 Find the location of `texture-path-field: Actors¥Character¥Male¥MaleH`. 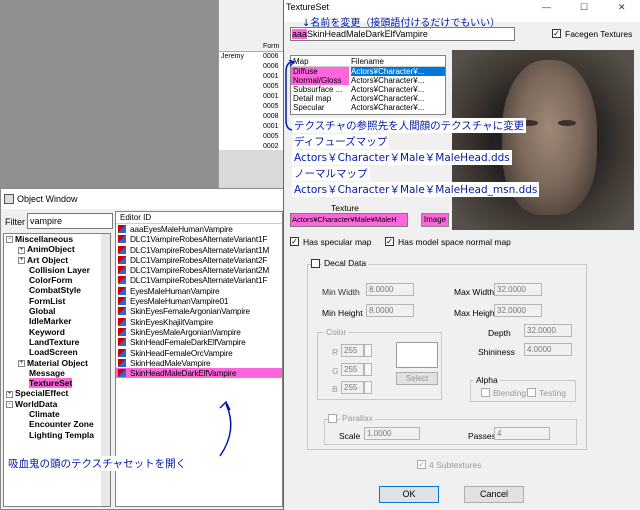

texture-path-field: Actors¥Character¥Male¥MaleH is located at coordinates (349, 220).